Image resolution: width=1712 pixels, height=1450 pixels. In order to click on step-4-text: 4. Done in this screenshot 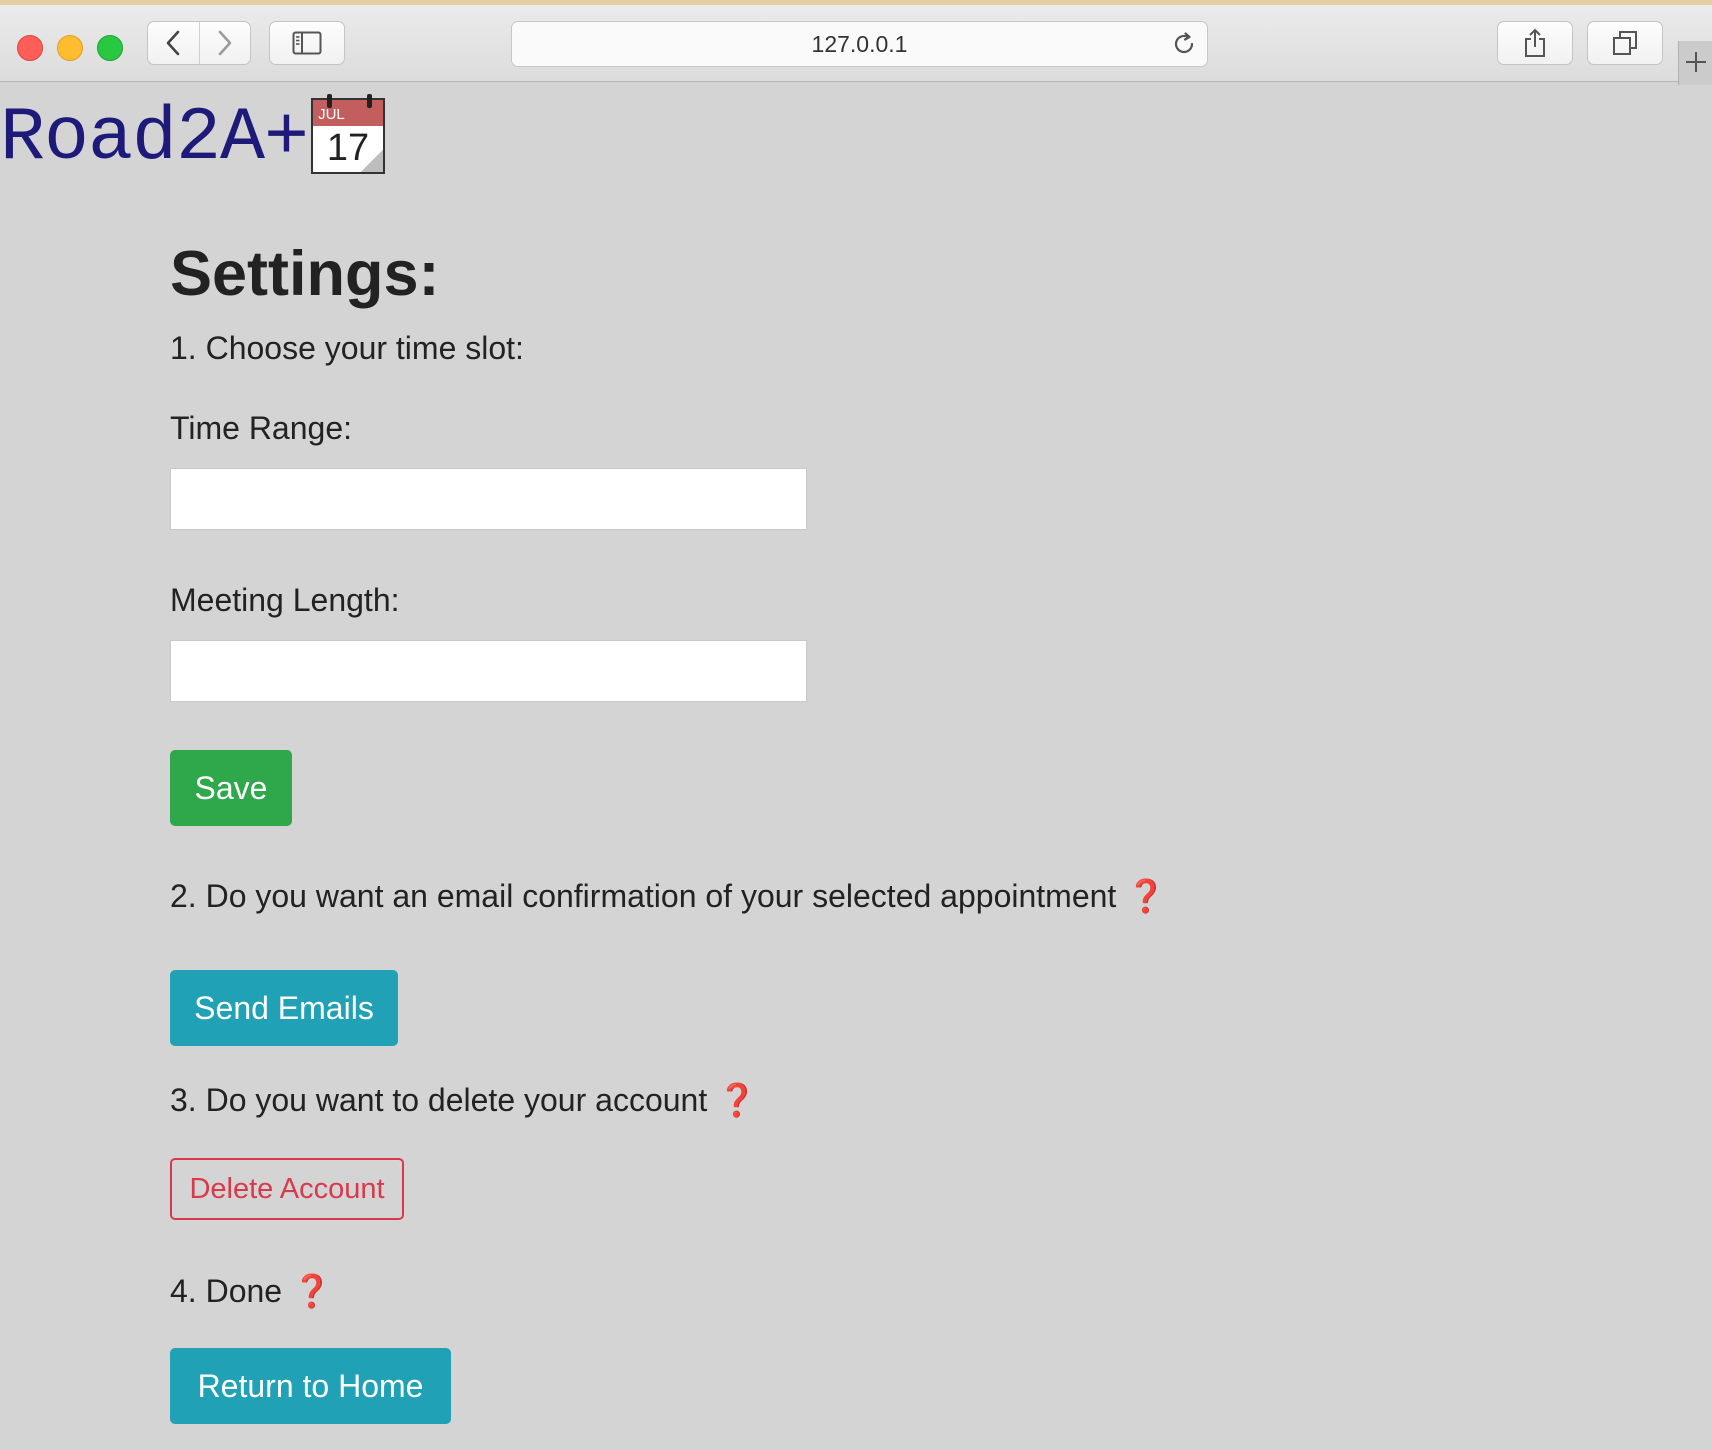, I will do `click(226, 1291)`.